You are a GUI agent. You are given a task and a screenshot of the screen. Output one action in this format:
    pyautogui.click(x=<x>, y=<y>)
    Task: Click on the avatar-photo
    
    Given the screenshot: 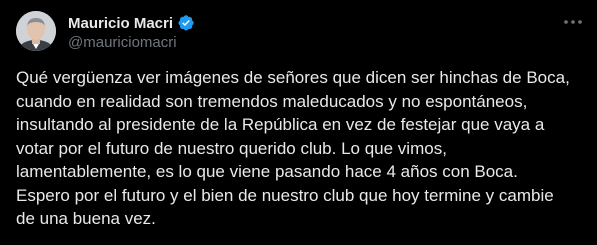 What is the action you would take?
    pyautogui.click(x=36, y=31)
    